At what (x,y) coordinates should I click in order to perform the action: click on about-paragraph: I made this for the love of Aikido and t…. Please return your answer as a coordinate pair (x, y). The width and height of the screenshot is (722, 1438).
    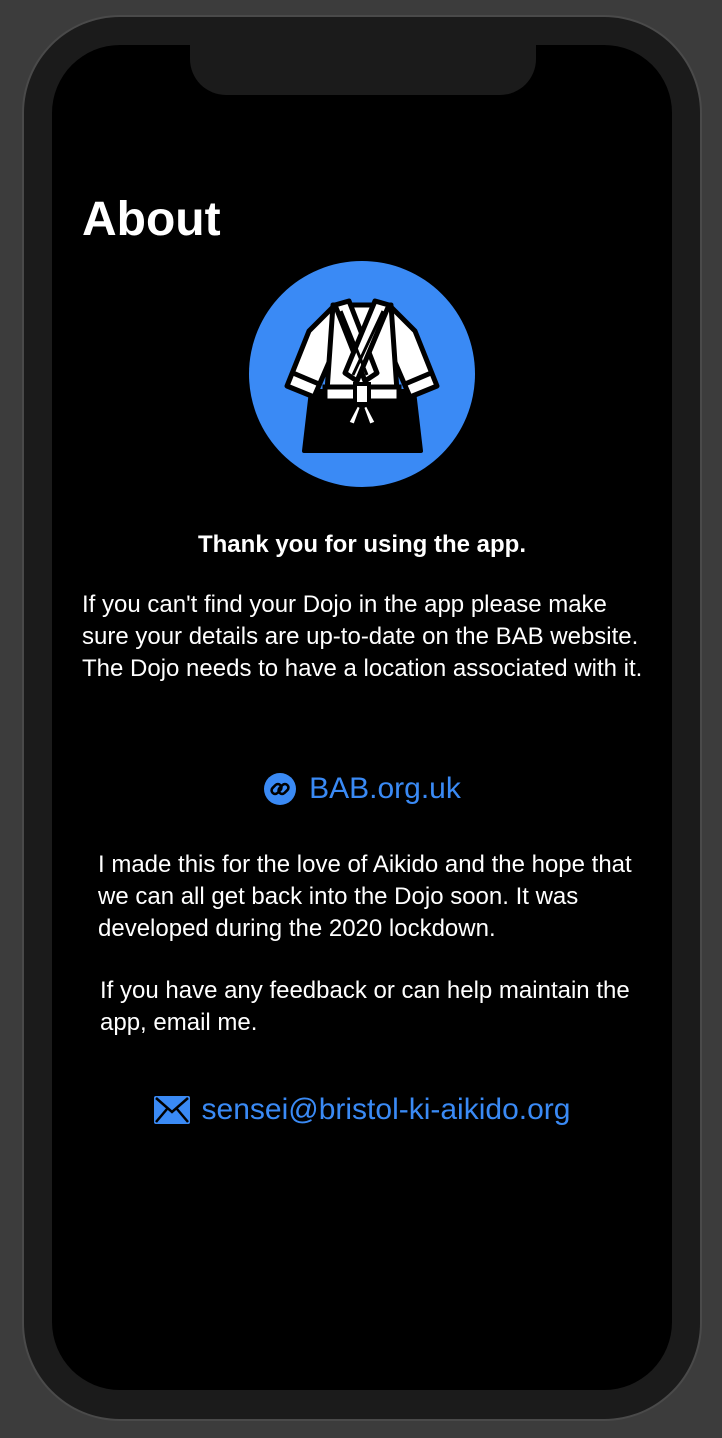
    Looking at the image, I should click on (365, 896).